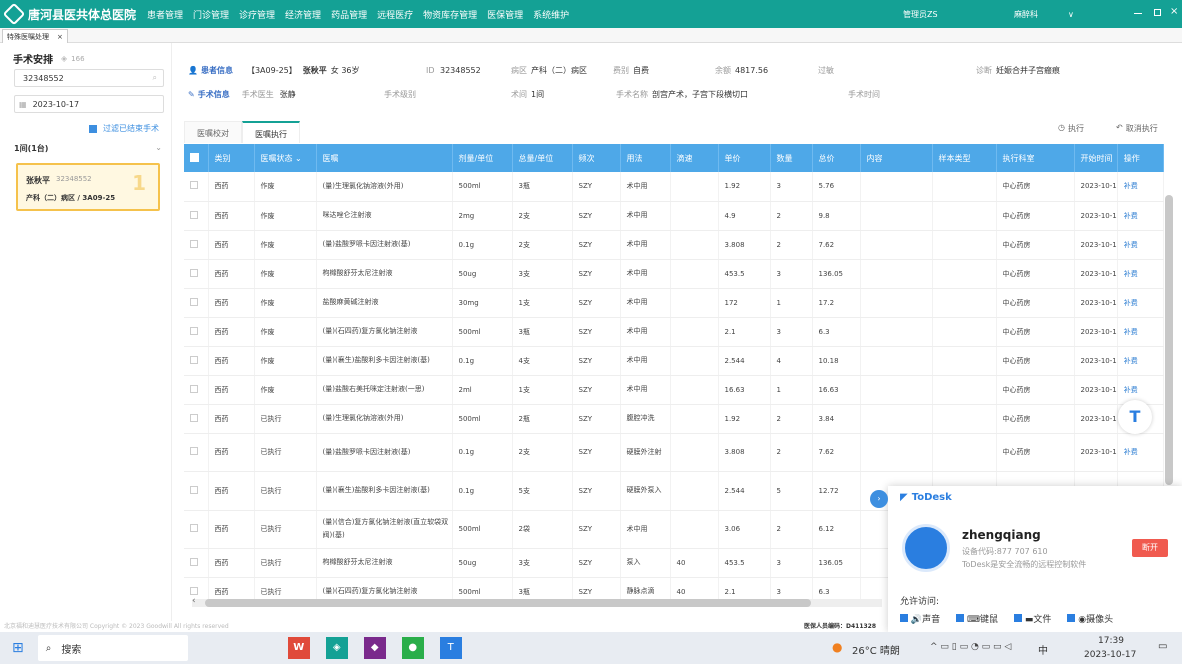  I want to click on tab-order-execute: 医嘱执行, so click(271, 132).